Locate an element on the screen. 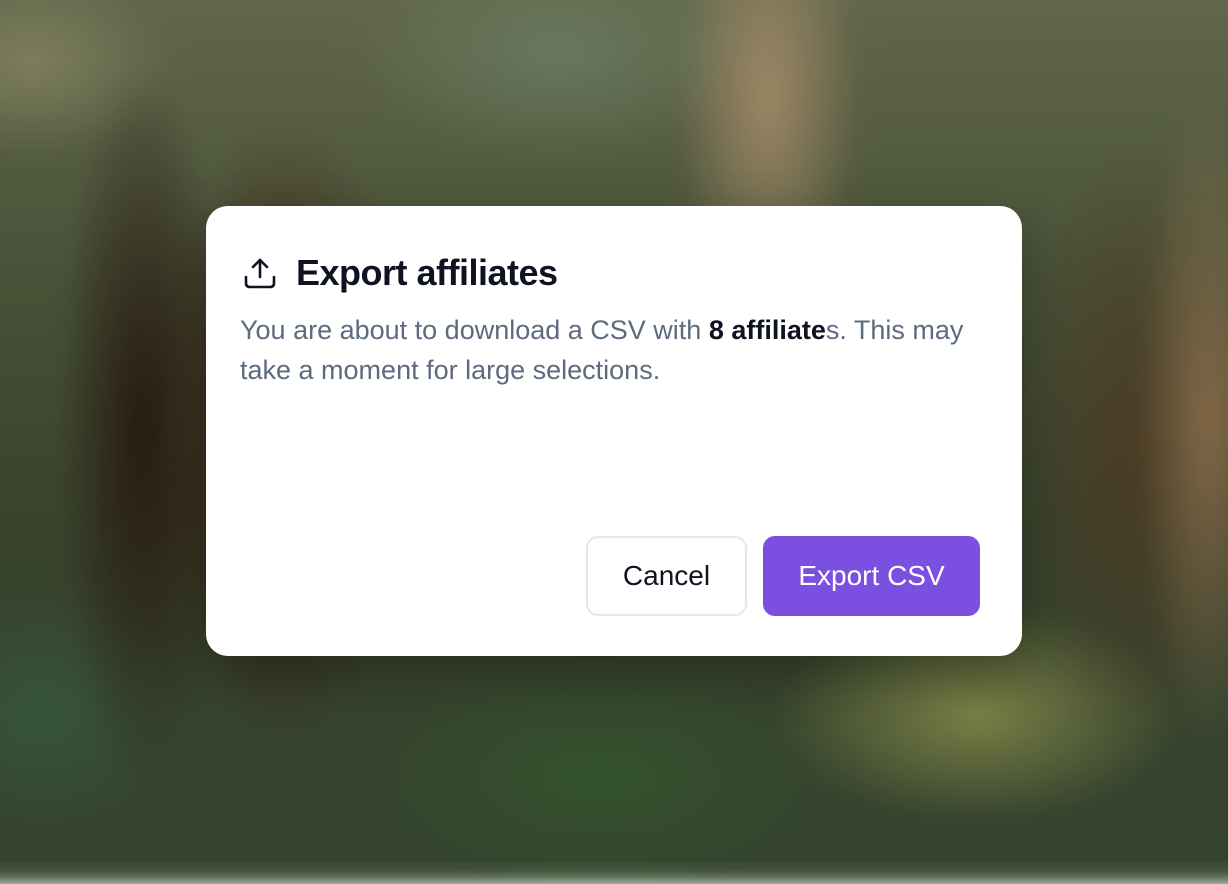 The width and height of the screenshot is (1228, 884). affiliate-count: 8 affiliate is located at coordinates (767, 330).